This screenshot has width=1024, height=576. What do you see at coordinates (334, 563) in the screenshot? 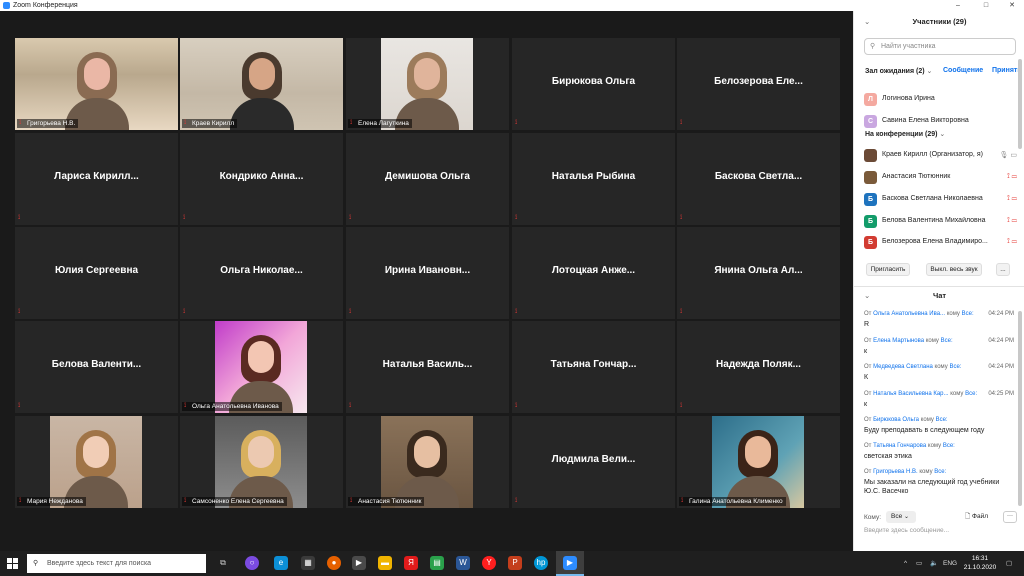
I see `firefox-icon: ●` at bounding box center [334, 563].